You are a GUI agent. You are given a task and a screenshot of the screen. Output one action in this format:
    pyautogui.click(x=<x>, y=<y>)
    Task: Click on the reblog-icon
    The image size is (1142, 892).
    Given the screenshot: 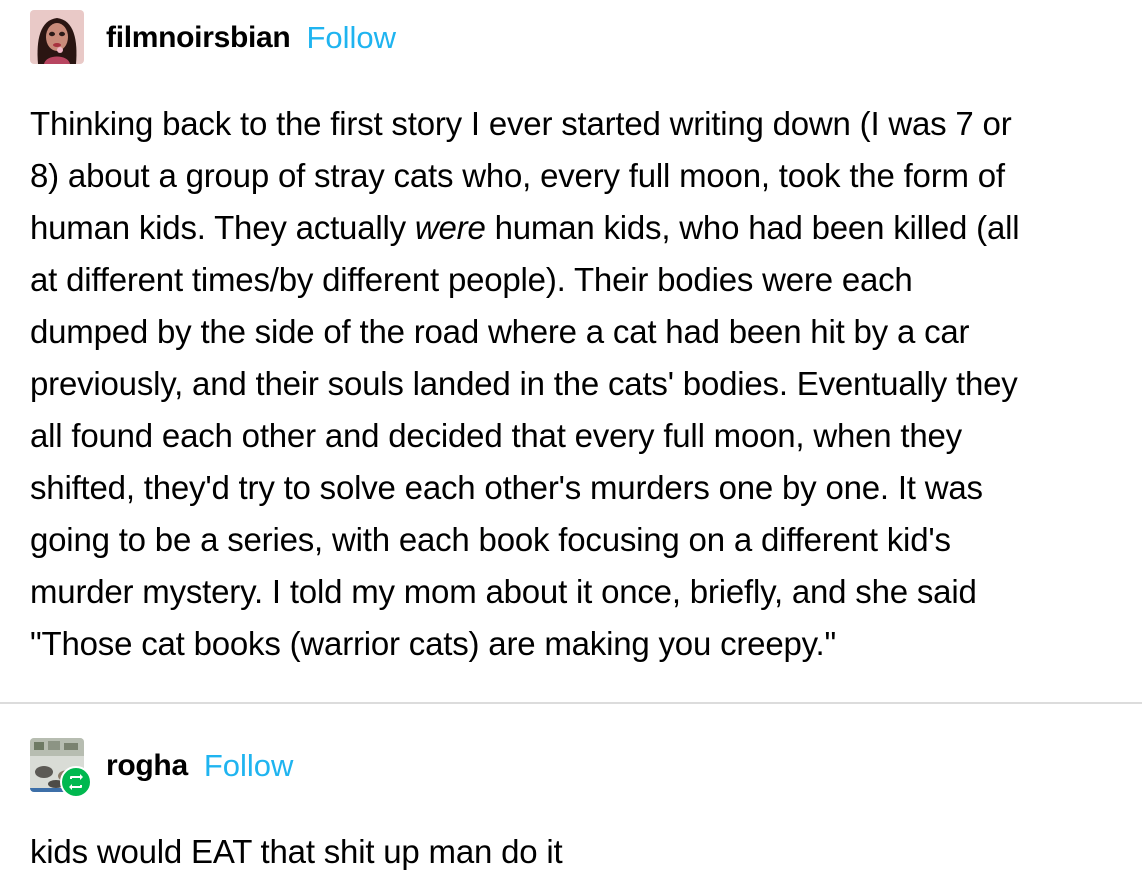 What is the action you would take?
    pyautogui.click(x=76, y=782)
    